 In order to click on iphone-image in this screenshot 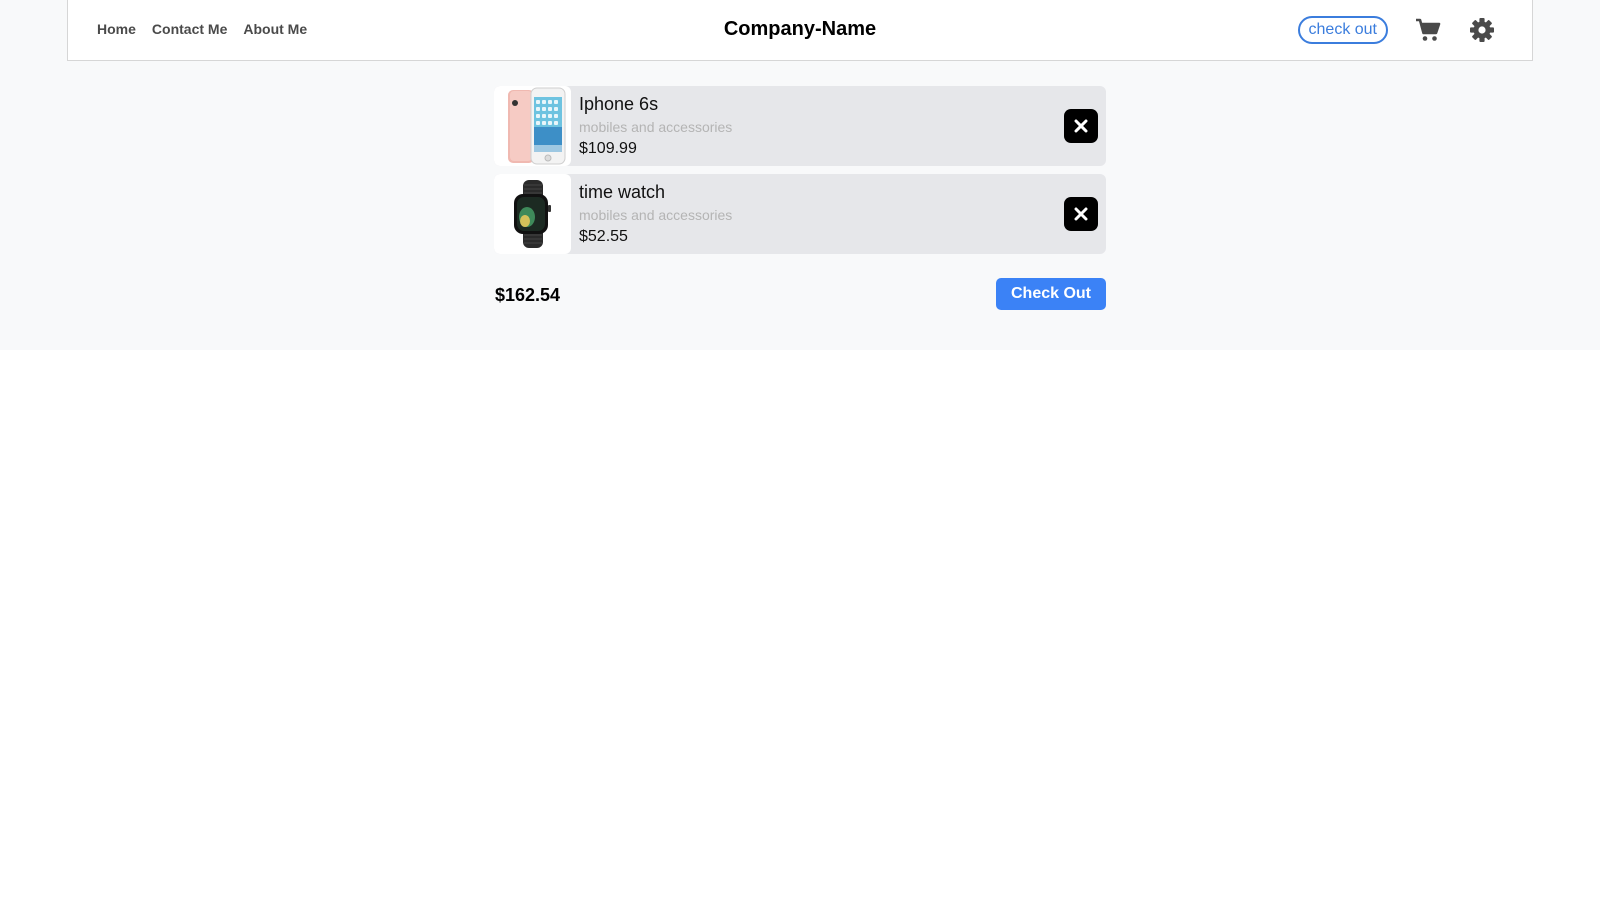, I will do `click(532, 126)`.